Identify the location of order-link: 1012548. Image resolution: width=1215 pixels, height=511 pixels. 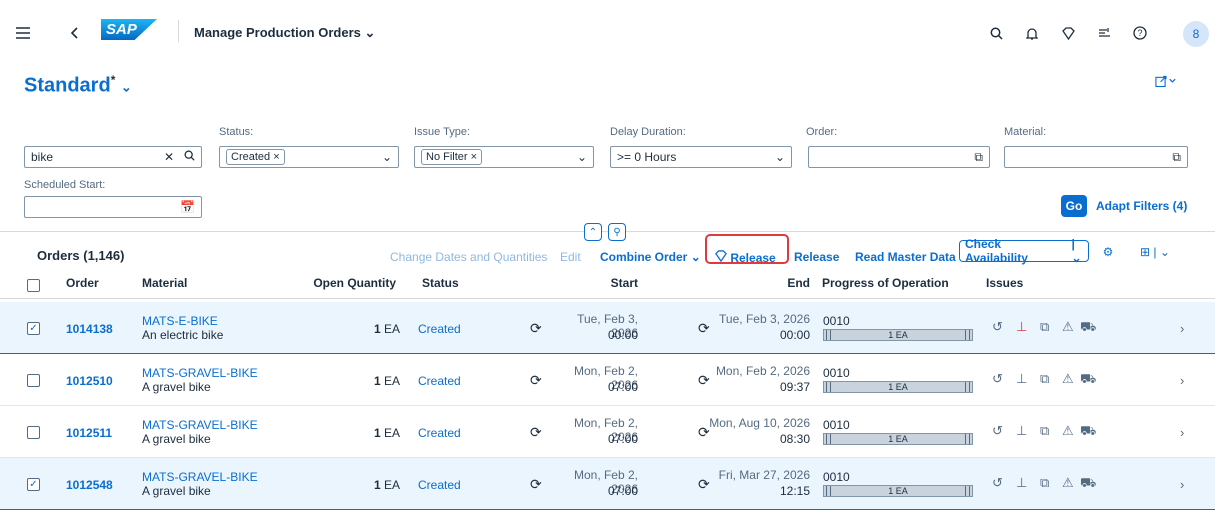
(89, 485).